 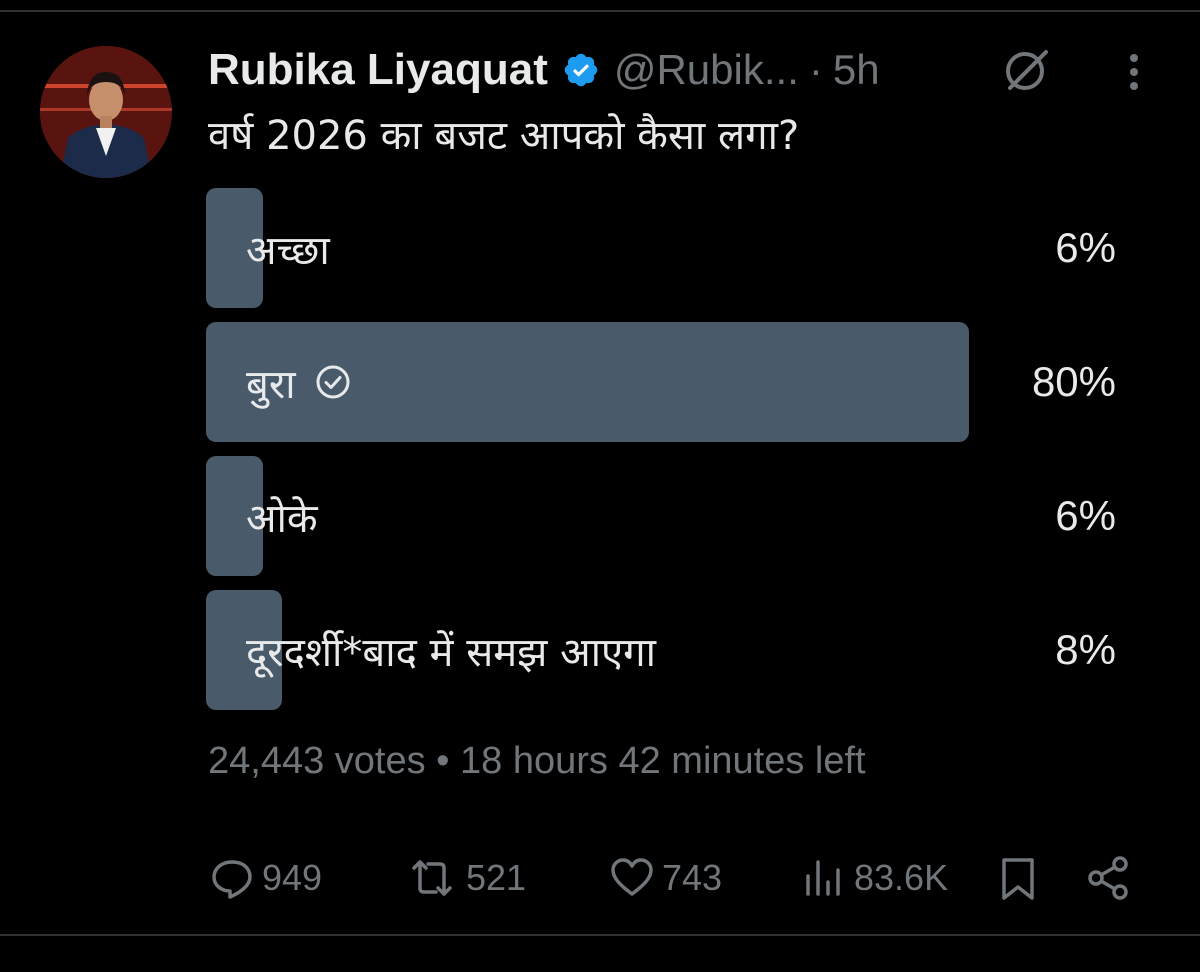 I want to click on repost-count: 521, so click(x=496, y=877).